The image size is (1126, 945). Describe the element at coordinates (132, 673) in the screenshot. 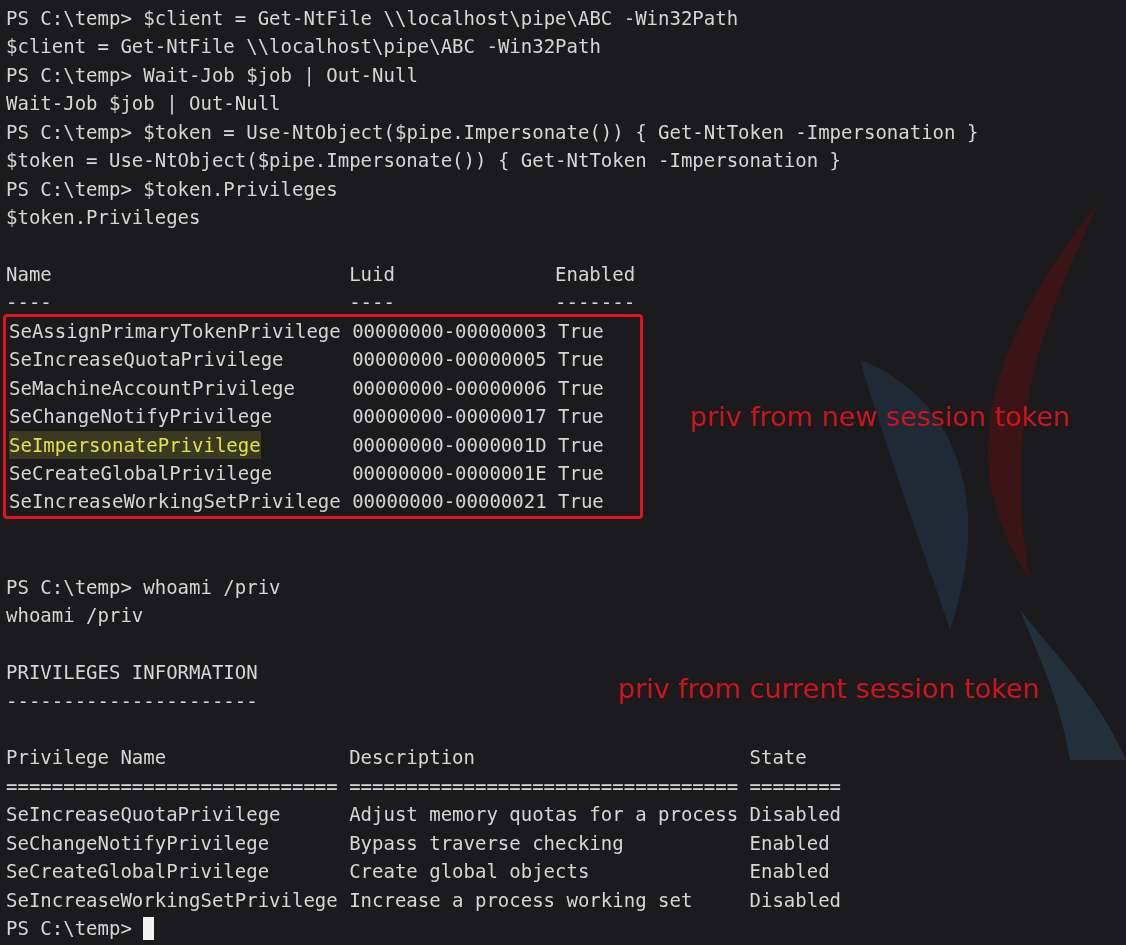

I see `output-text: PRIVILEGES INFORMATION` at that location.